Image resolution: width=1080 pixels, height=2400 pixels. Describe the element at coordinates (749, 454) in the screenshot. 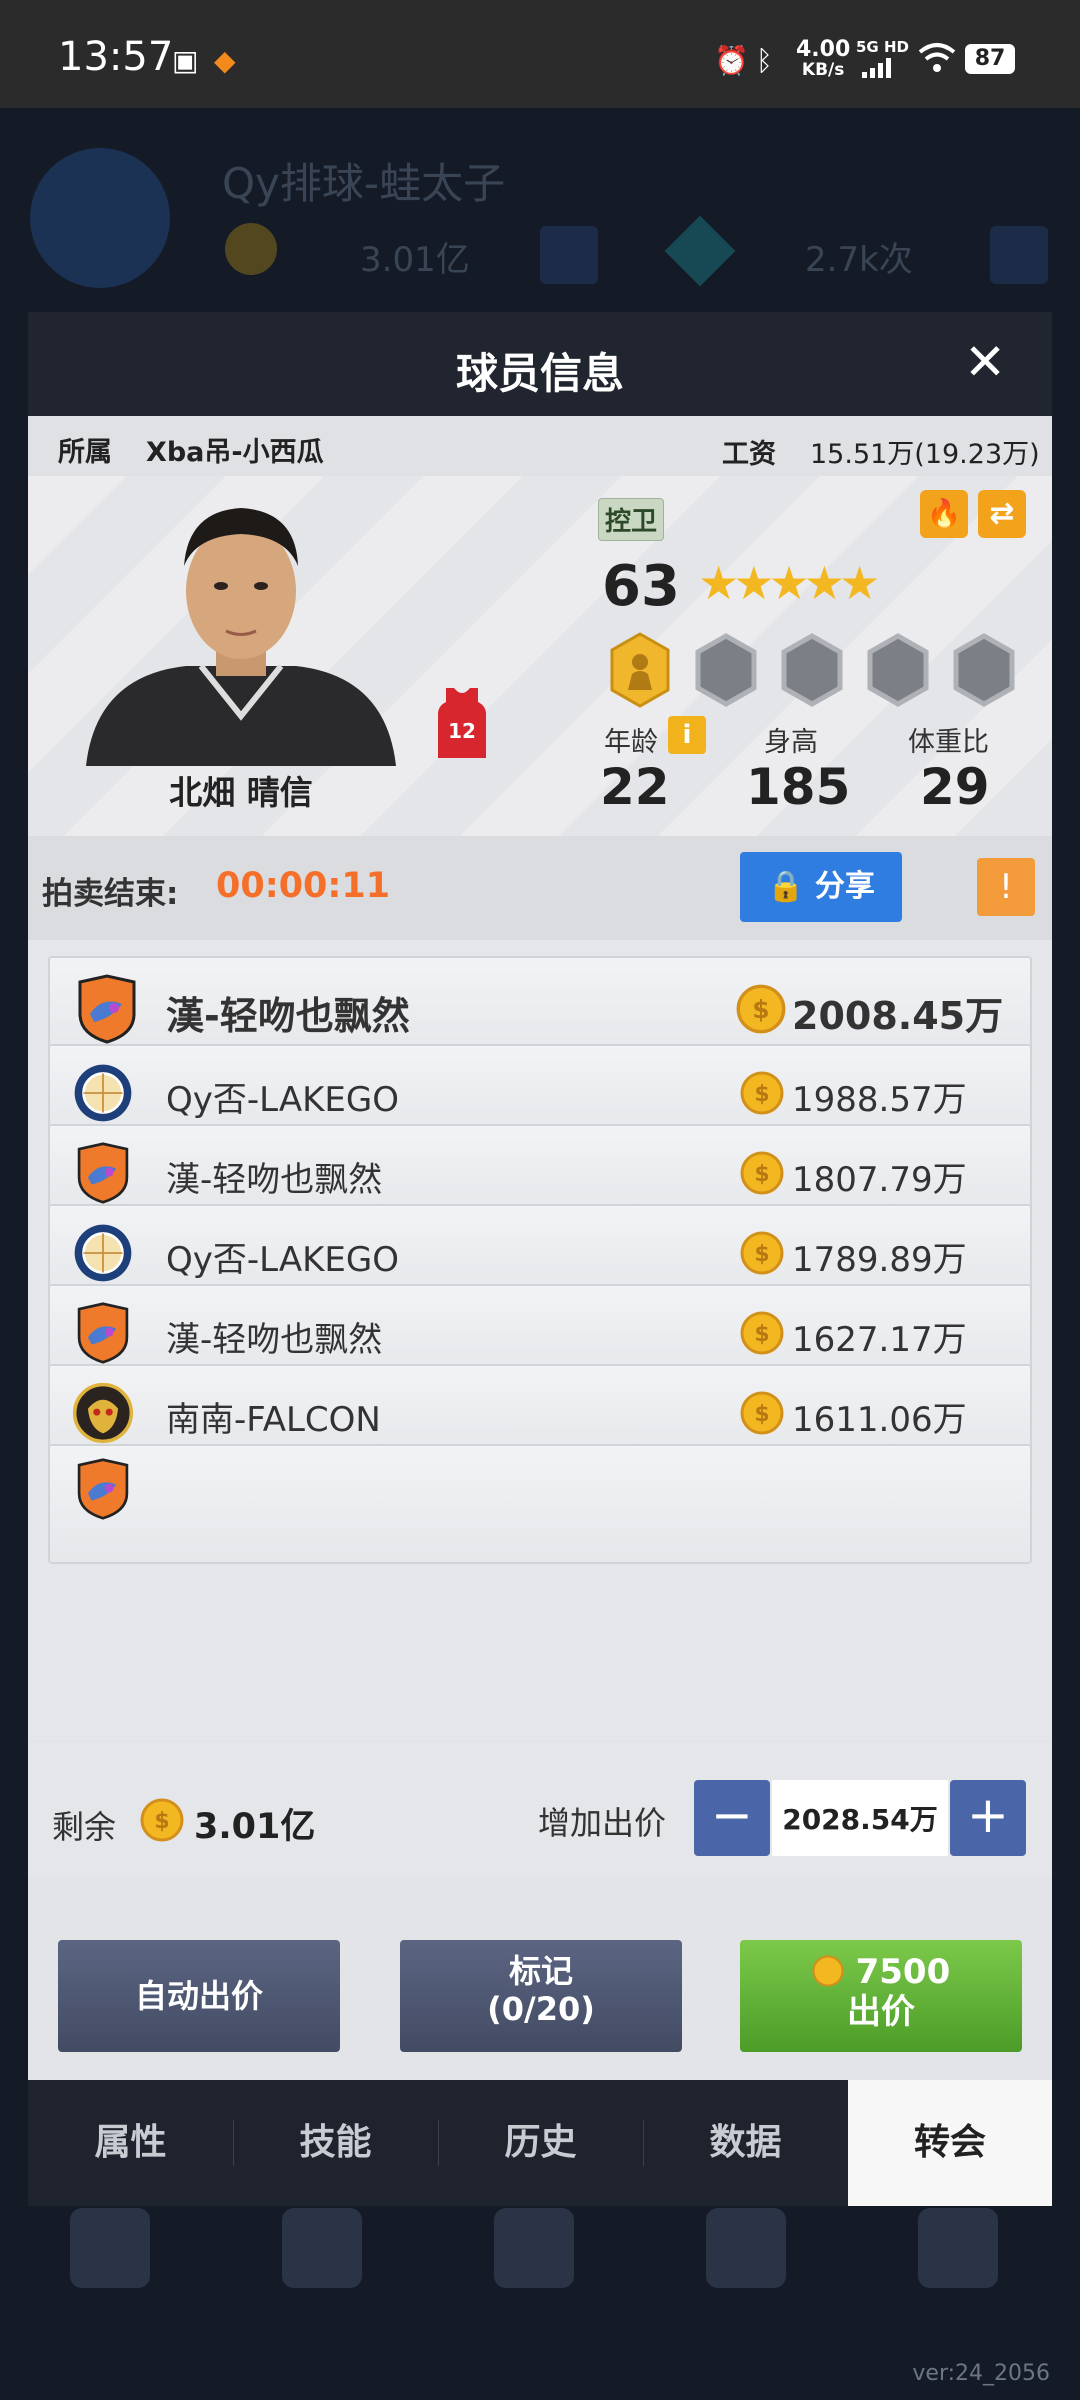

I see `salary-label: 工资` at that location.